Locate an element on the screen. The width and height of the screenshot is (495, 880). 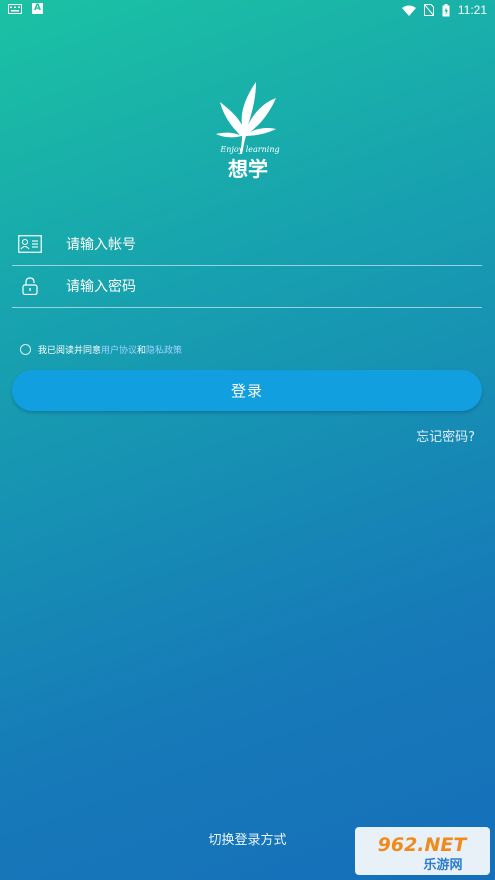
password-input is located at coordinates (266, 287).